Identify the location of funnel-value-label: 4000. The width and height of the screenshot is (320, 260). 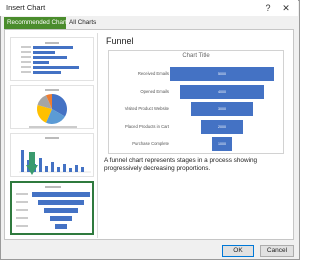
(221, 91).